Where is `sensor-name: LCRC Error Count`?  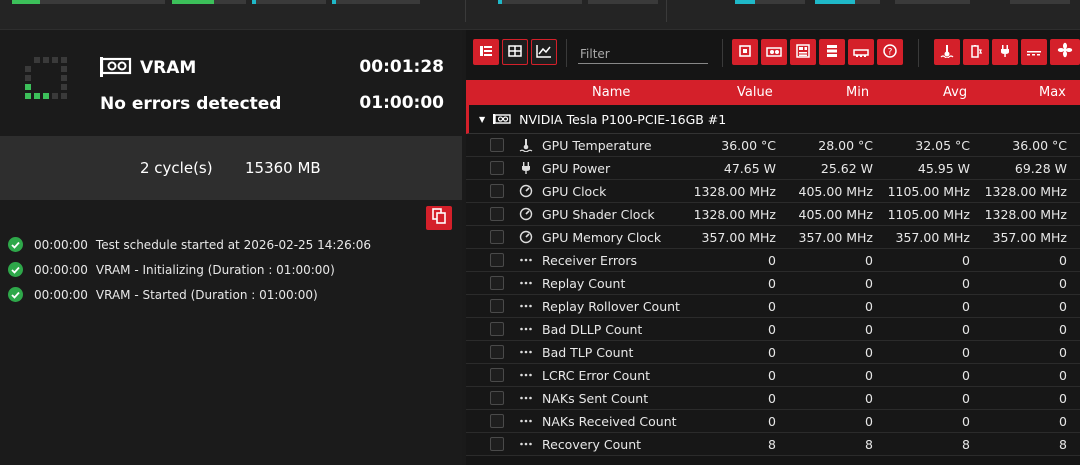
sensor-name: LCRC Error Count is located at coordinates (596, 375).